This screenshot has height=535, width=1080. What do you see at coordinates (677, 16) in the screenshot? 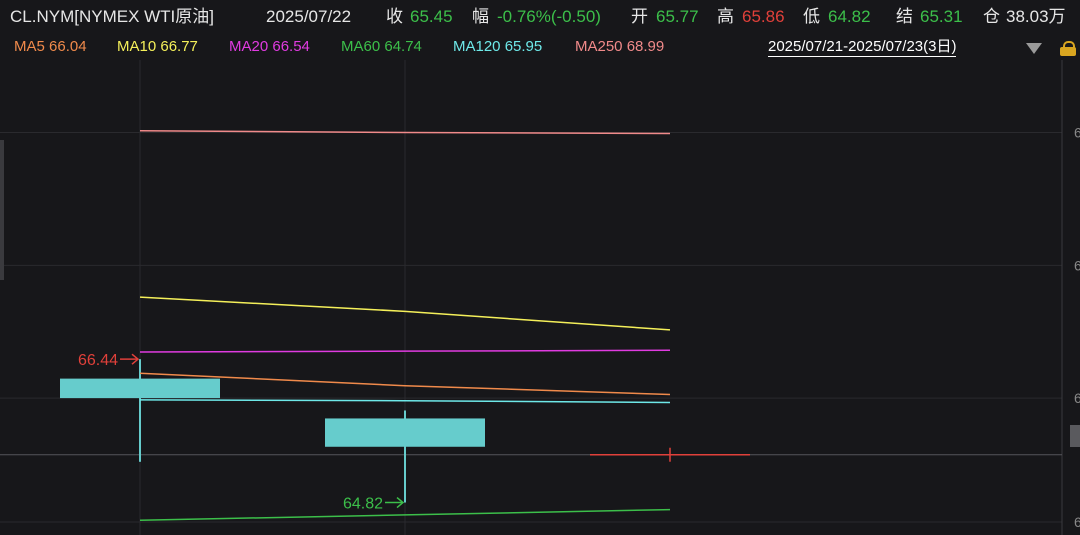
I see `open-value: 65.77` at bounding box center [677, 16].